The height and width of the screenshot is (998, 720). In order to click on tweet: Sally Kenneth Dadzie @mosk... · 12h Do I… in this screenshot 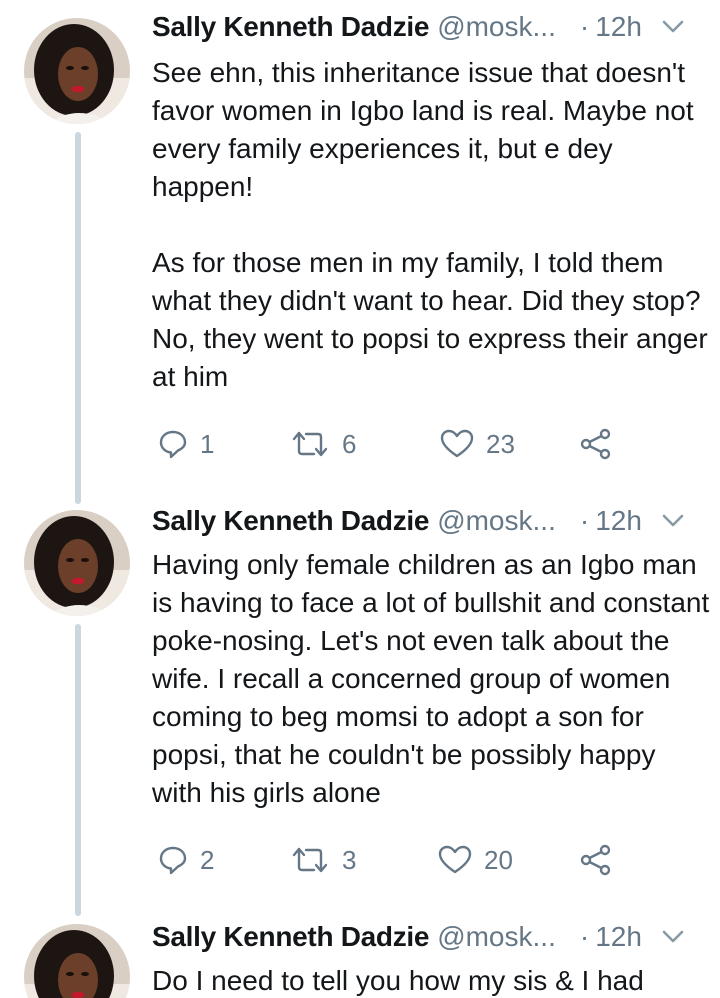, I will do `click(360, 957)`.